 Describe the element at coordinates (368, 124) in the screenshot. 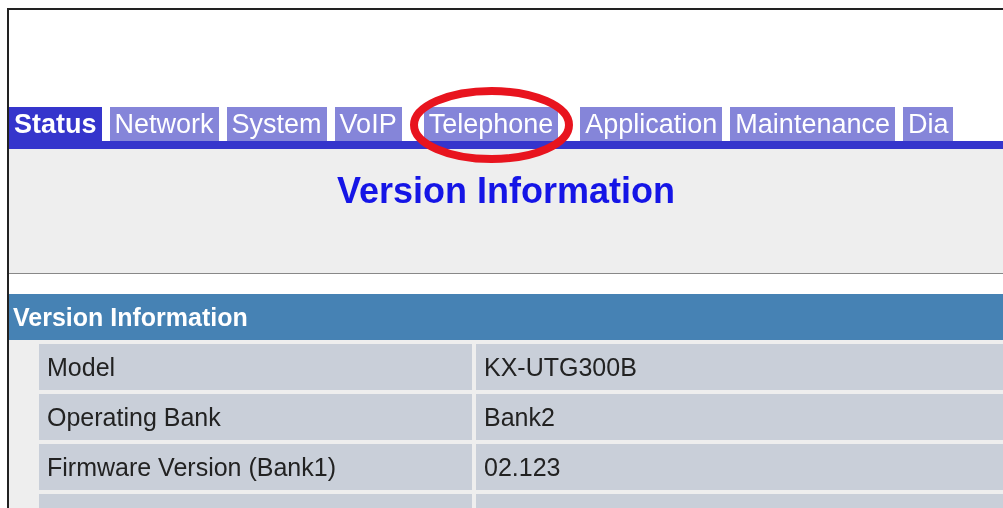

I see `nav-tab: VoIP` at that location.